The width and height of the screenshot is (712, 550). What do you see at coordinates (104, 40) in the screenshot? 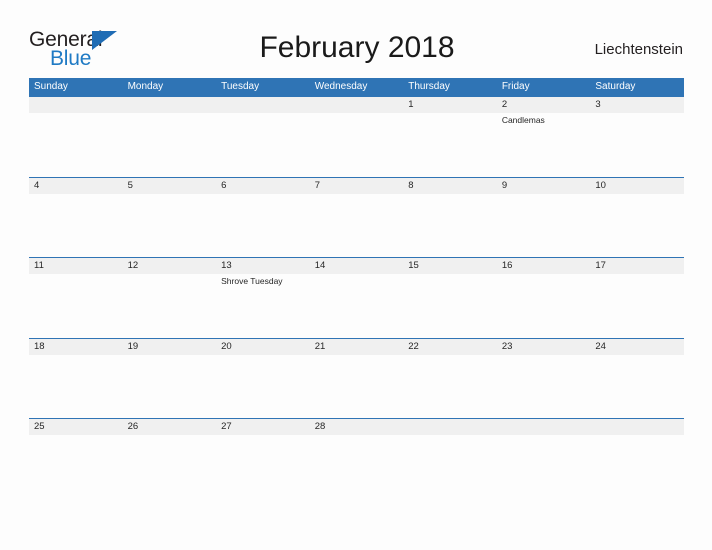
I see `triangle-icon` at bounding box center [104, 40].